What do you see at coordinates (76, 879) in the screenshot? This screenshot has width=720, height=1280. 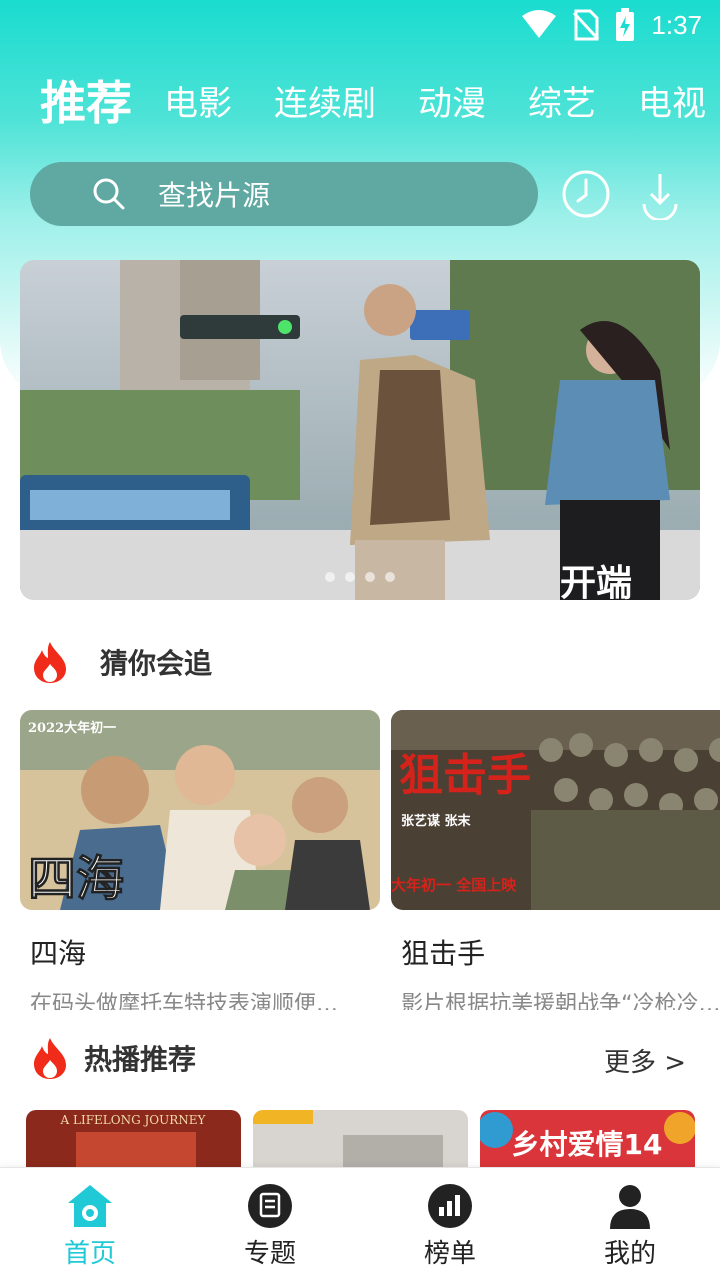 I see `poster-title: 四海` at bounding box center [76, 879].